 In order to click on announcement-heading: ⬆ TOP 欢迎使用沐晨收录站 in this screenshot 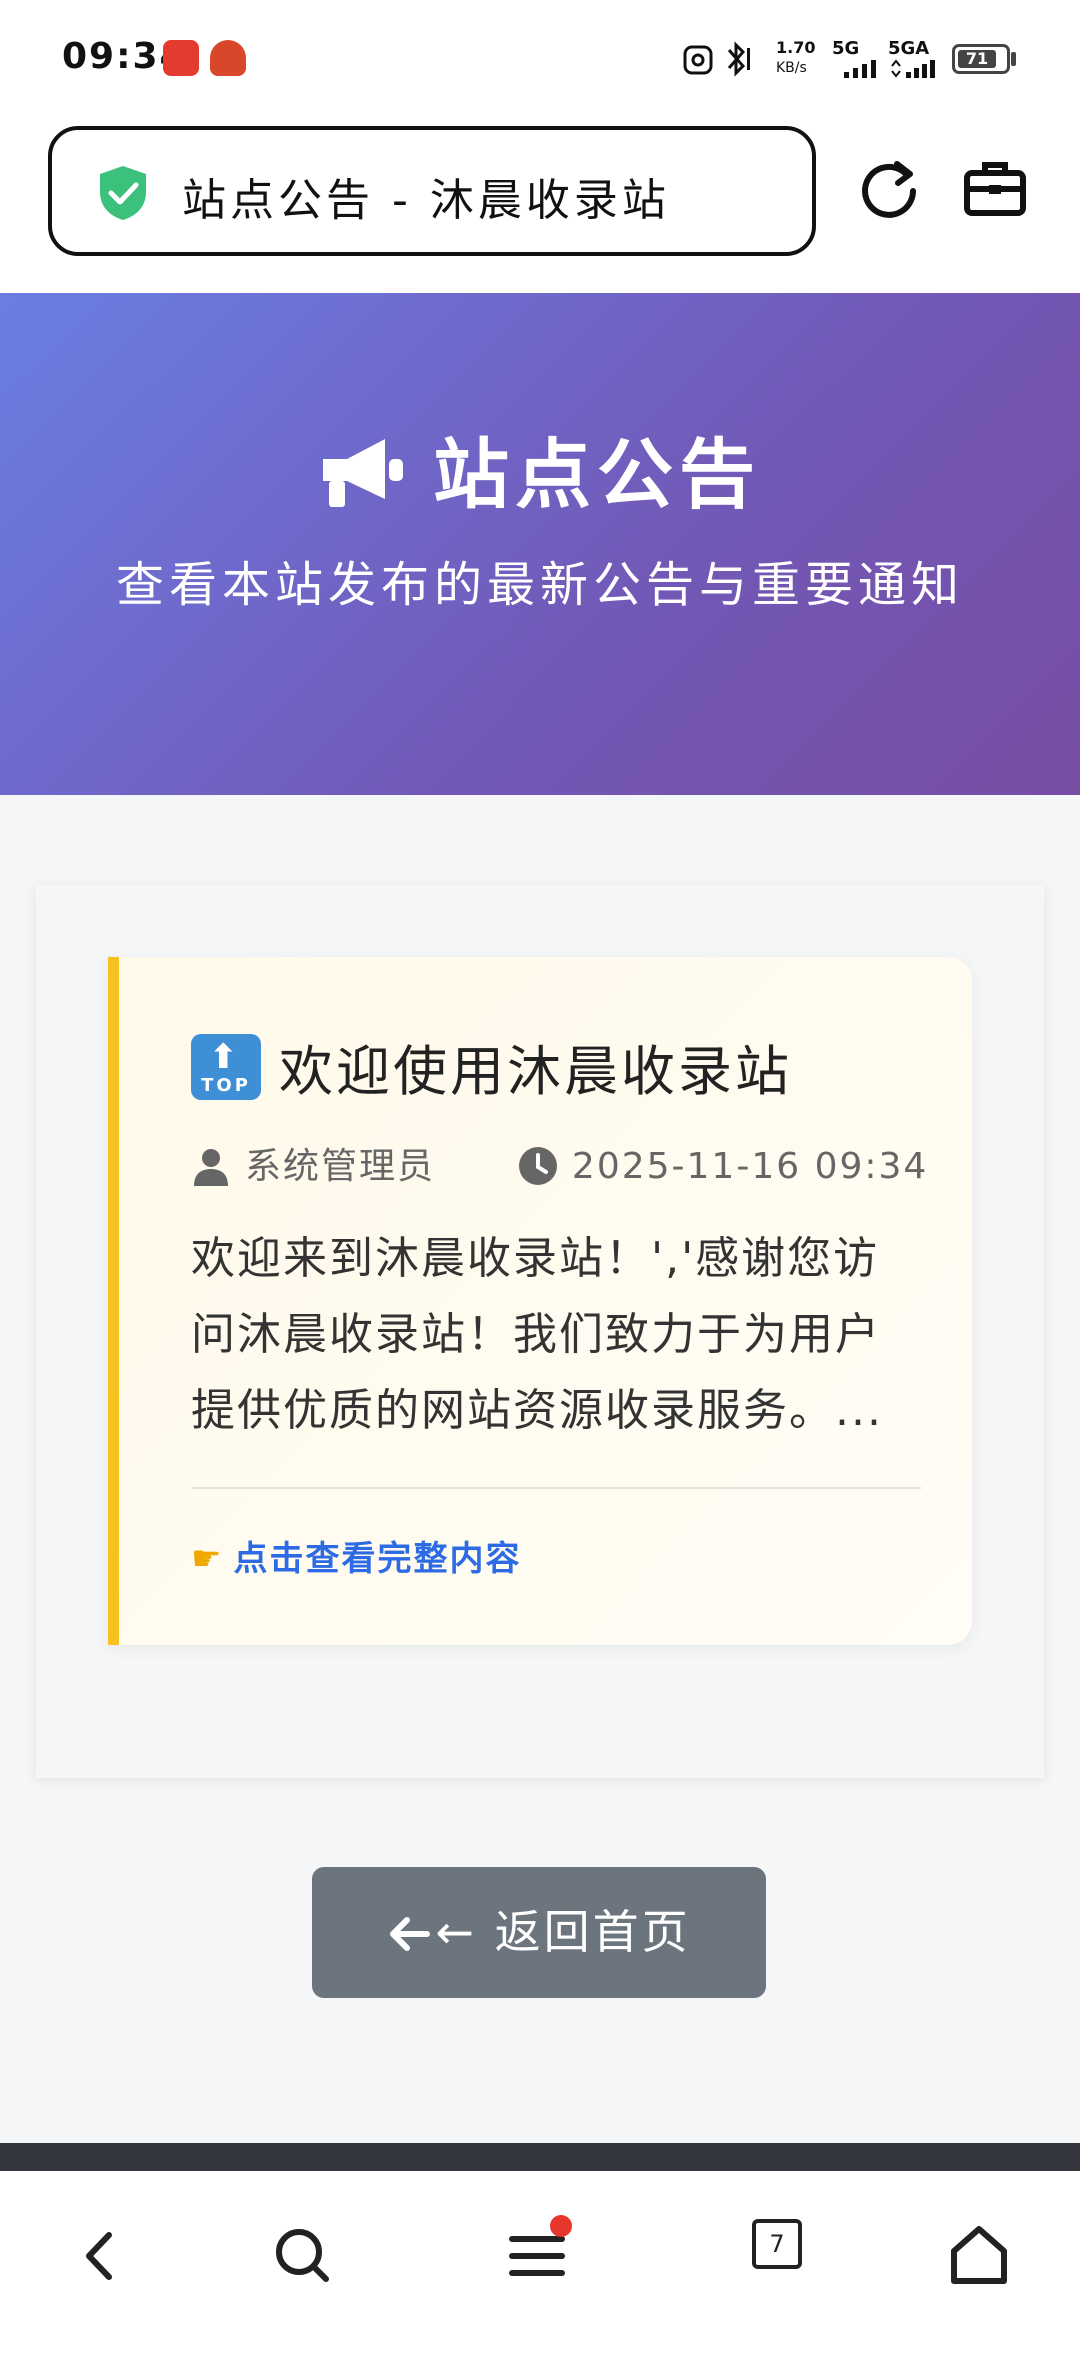, I will do `click(491, 1066)`.